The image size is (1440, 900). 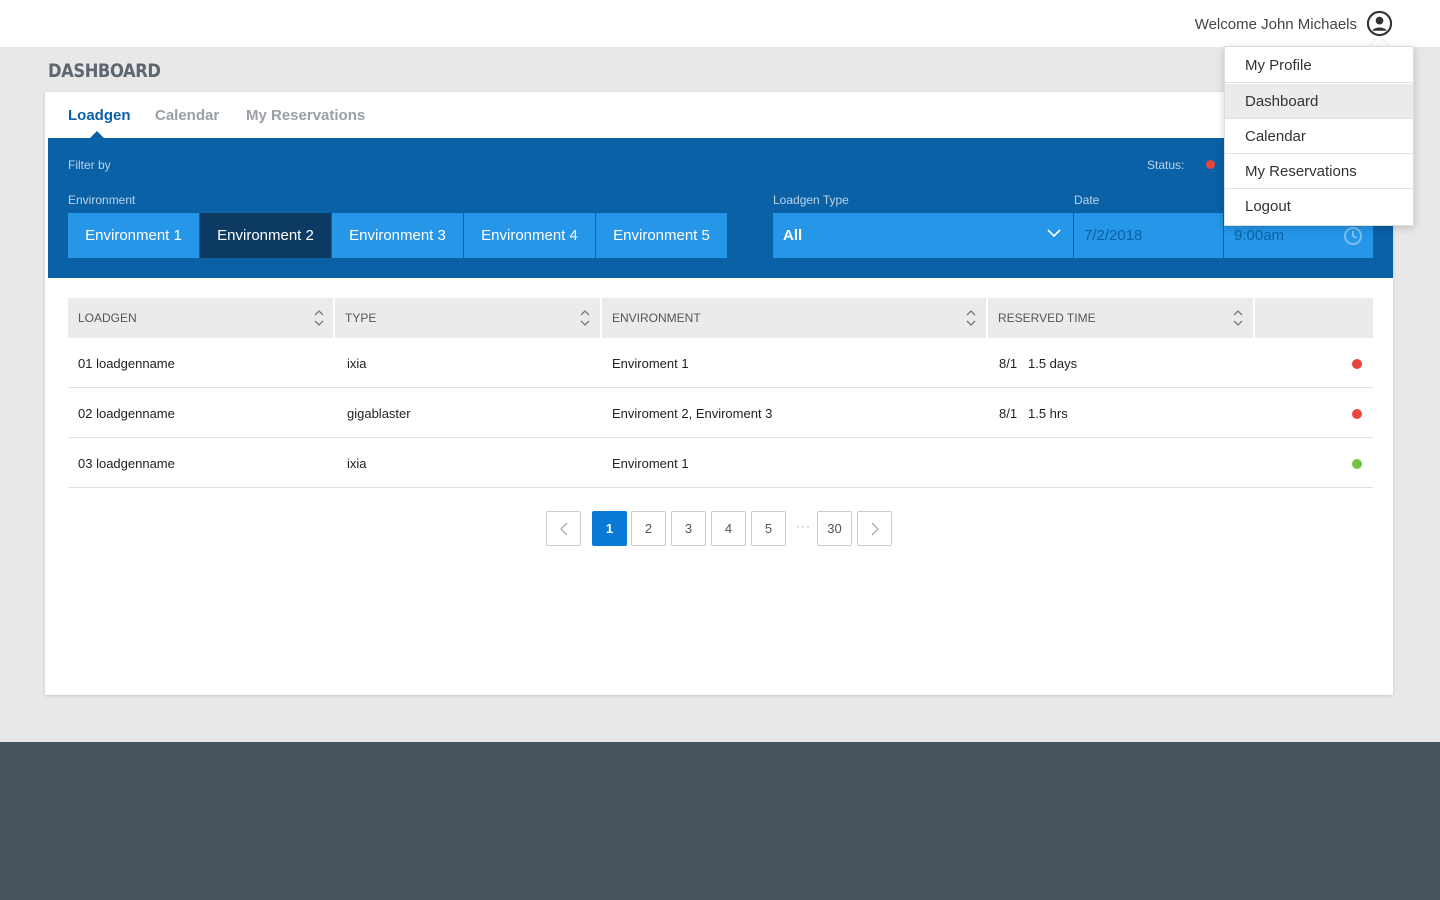 What do you see at coordinates (1166, 165) in the screenshot?
I see `status-label: Status:` at bounding box center [1166, 165].